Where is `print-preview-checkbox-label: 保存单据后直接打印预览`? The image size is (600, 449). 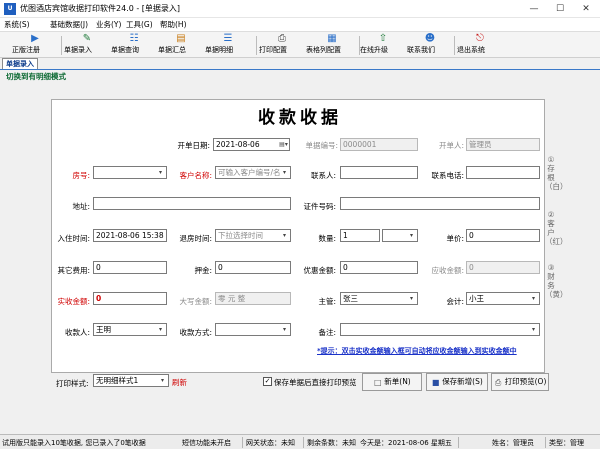 print-preview-checkbox-label: 保存单据后直接打印预览 is located at coordinates (315, 382).